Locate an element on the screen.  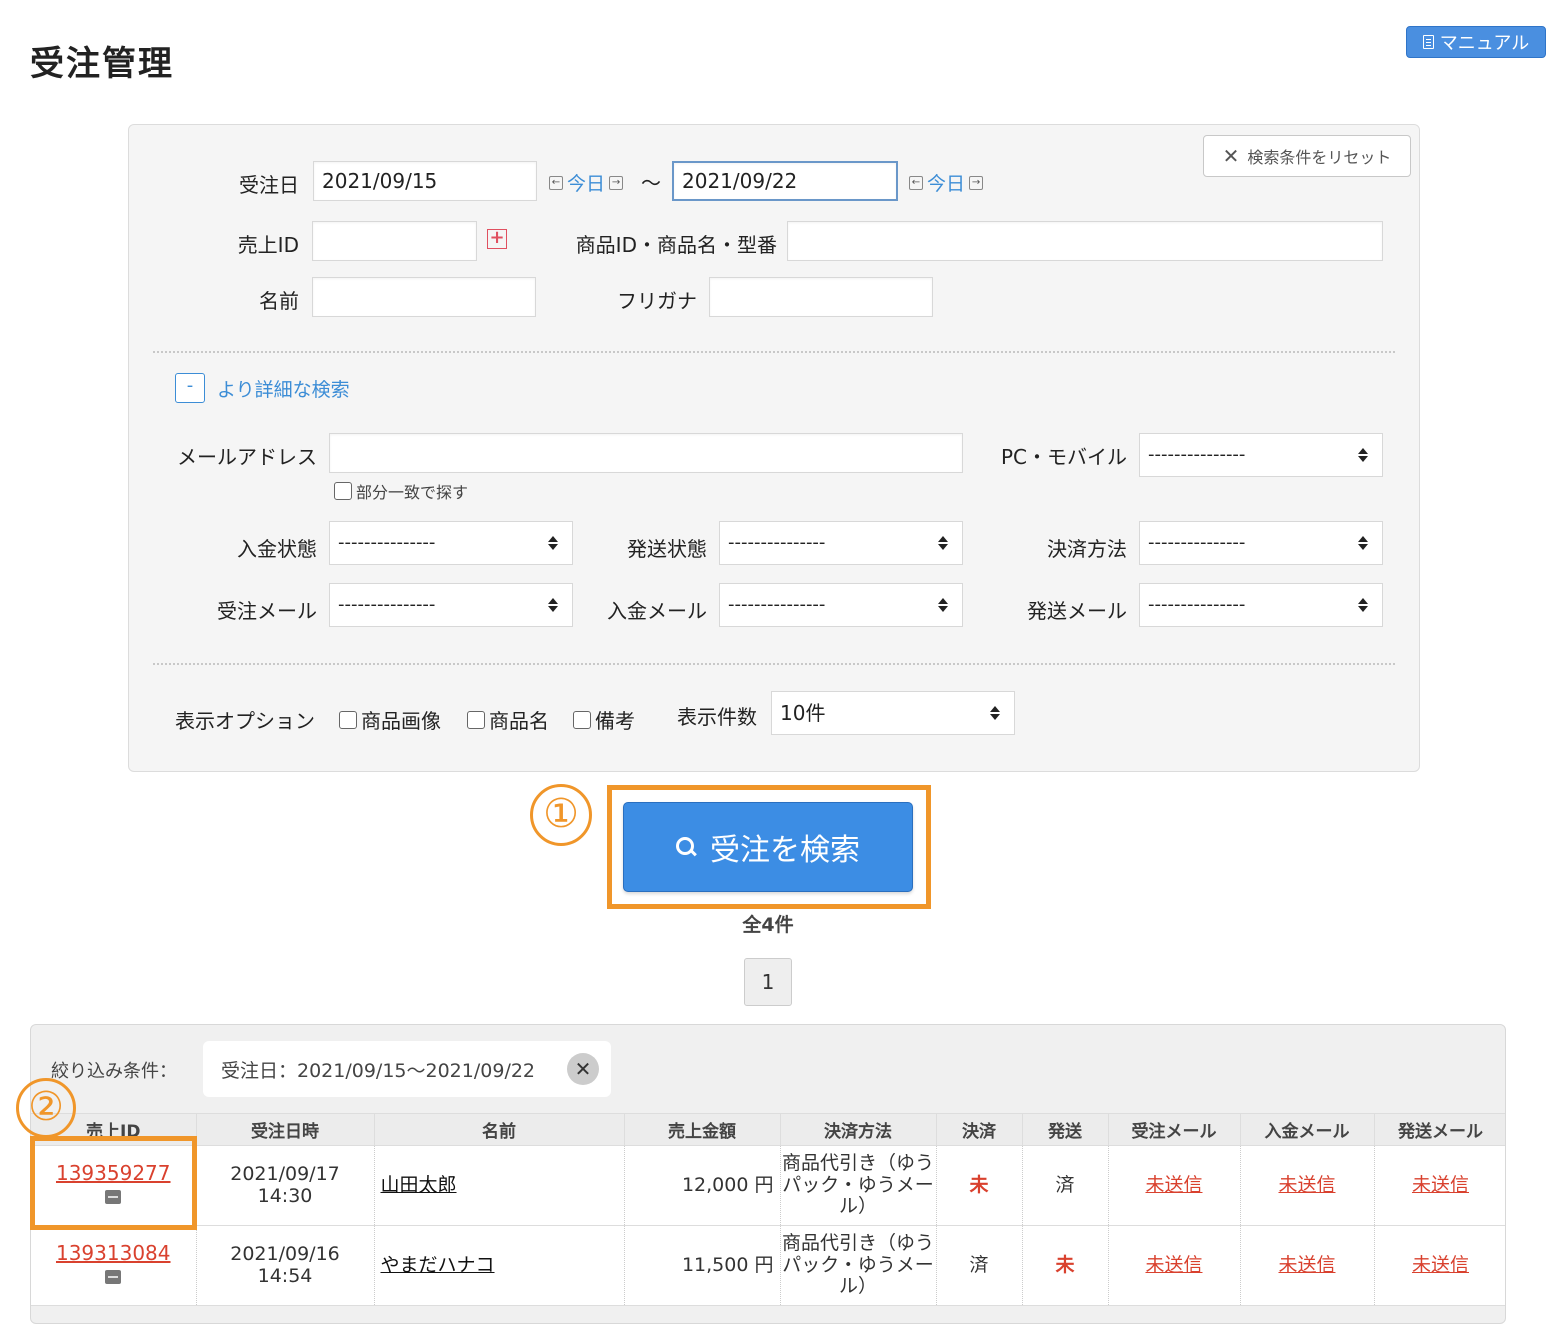
pagination-page-1: 1 is located at coordinates (768, 982).